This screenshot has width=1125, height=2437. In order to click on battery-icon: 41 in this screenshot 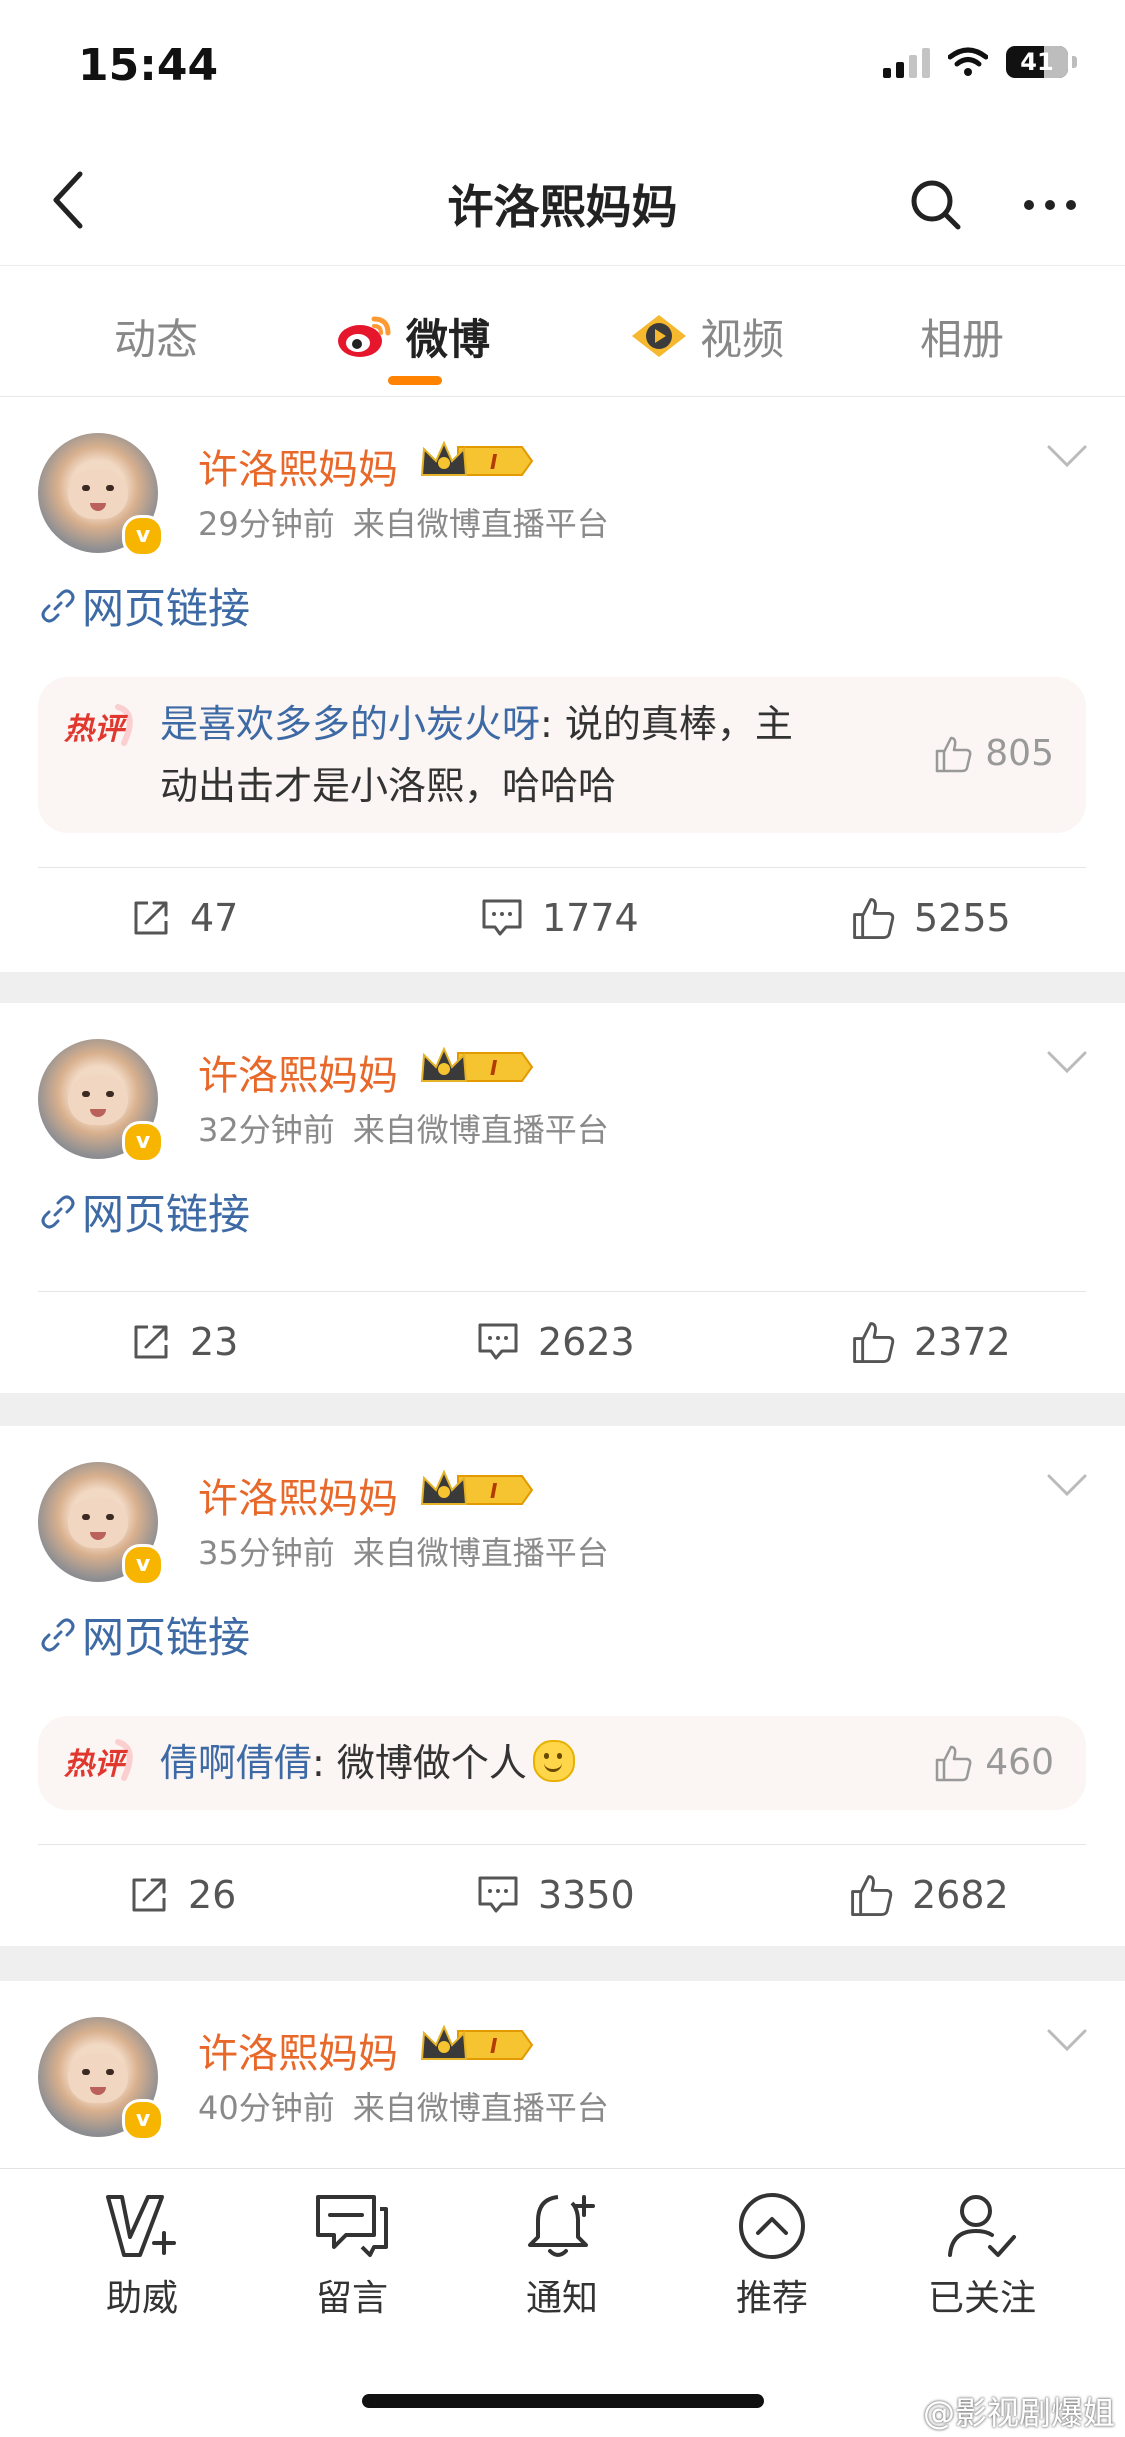, I will do `click(1037, 62)`.